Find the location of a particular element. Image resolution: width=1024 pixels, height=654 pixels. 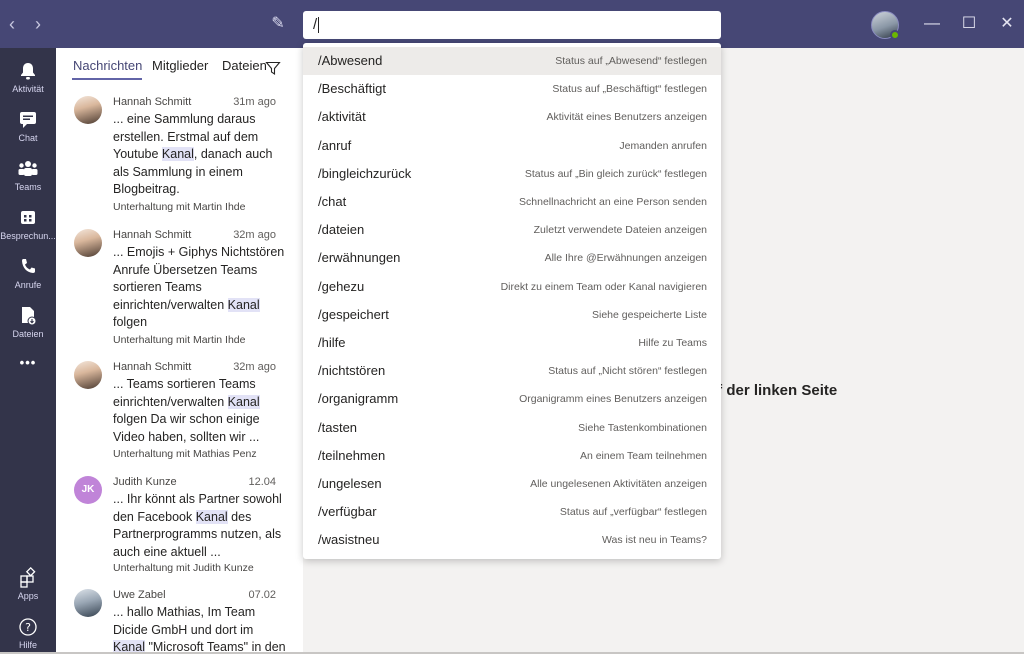

command-description: Alle ungelesenen Aktivitäten anzeigen is located at coordinates (618, 484).